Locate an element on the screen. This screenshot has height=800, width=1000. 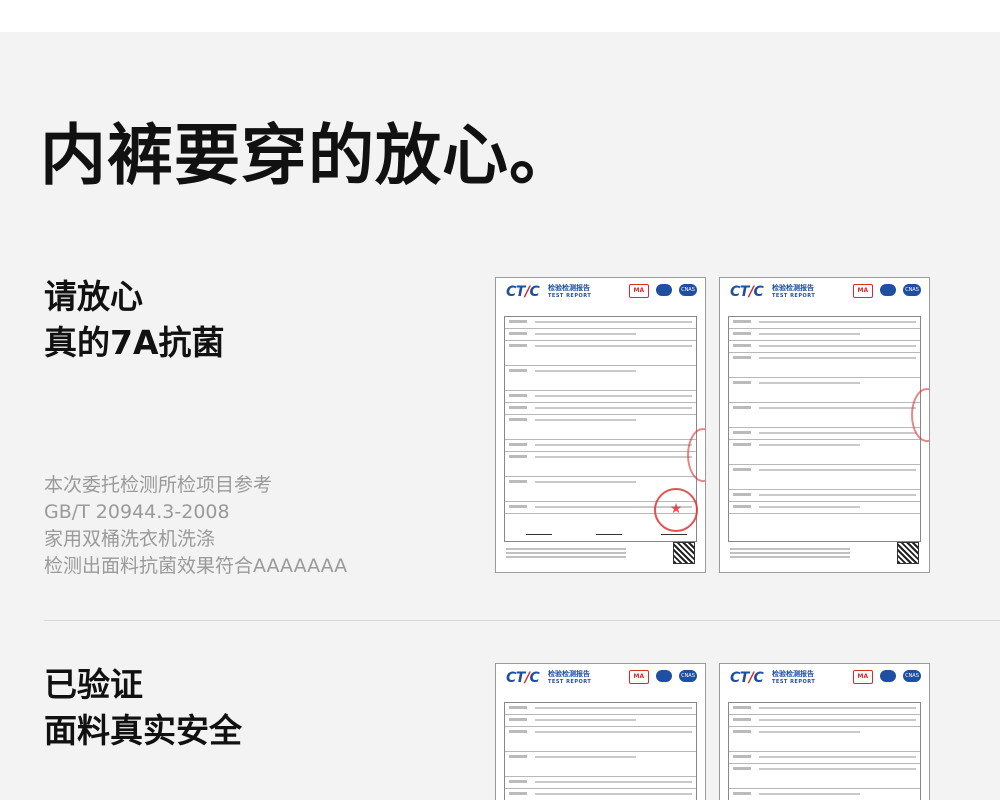
section1-title-line2: 真的7A抗菌 is located at coordinates (134, 342).